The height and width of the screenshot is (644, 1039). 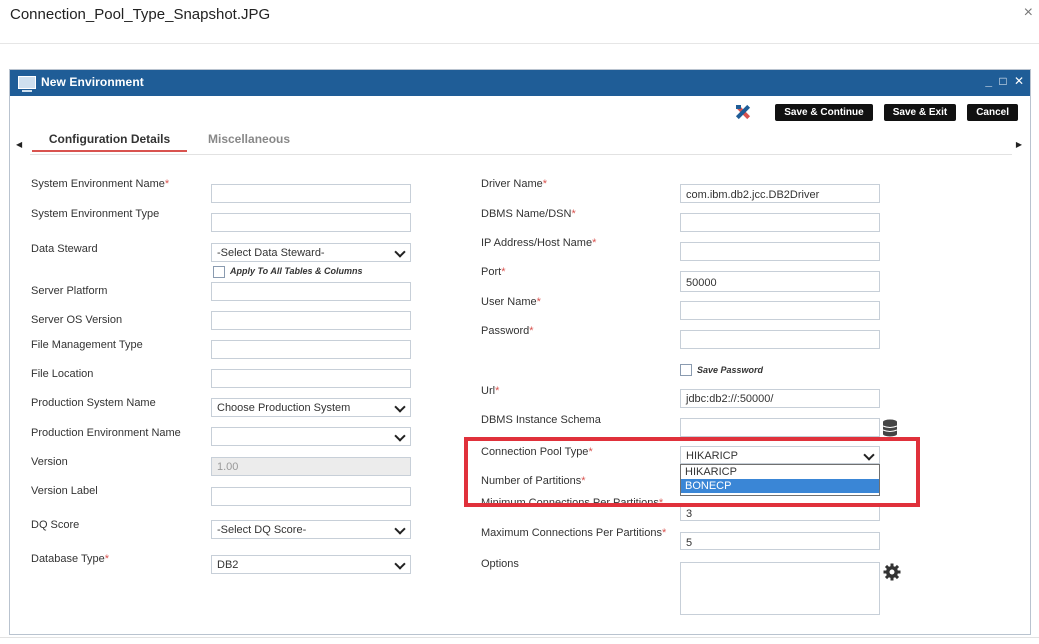 I want to click on server-os-version-input, so click(x=311, y=320).